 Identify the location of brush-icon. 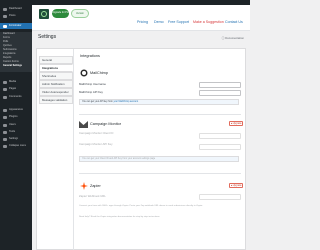
(5, 110).